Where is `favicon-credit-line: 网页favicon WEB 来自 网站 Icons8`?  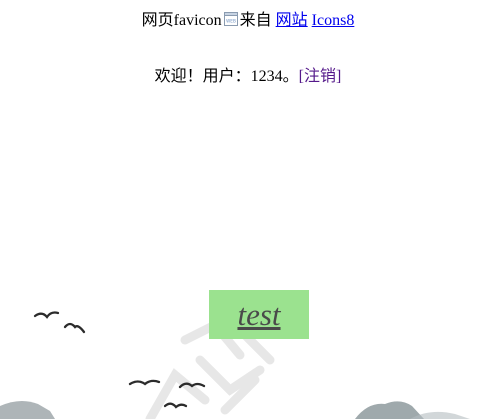
favicon-credit-line: 网页favicon WEB 来自 网站 Icons8 is located at coordinates (248, 21).